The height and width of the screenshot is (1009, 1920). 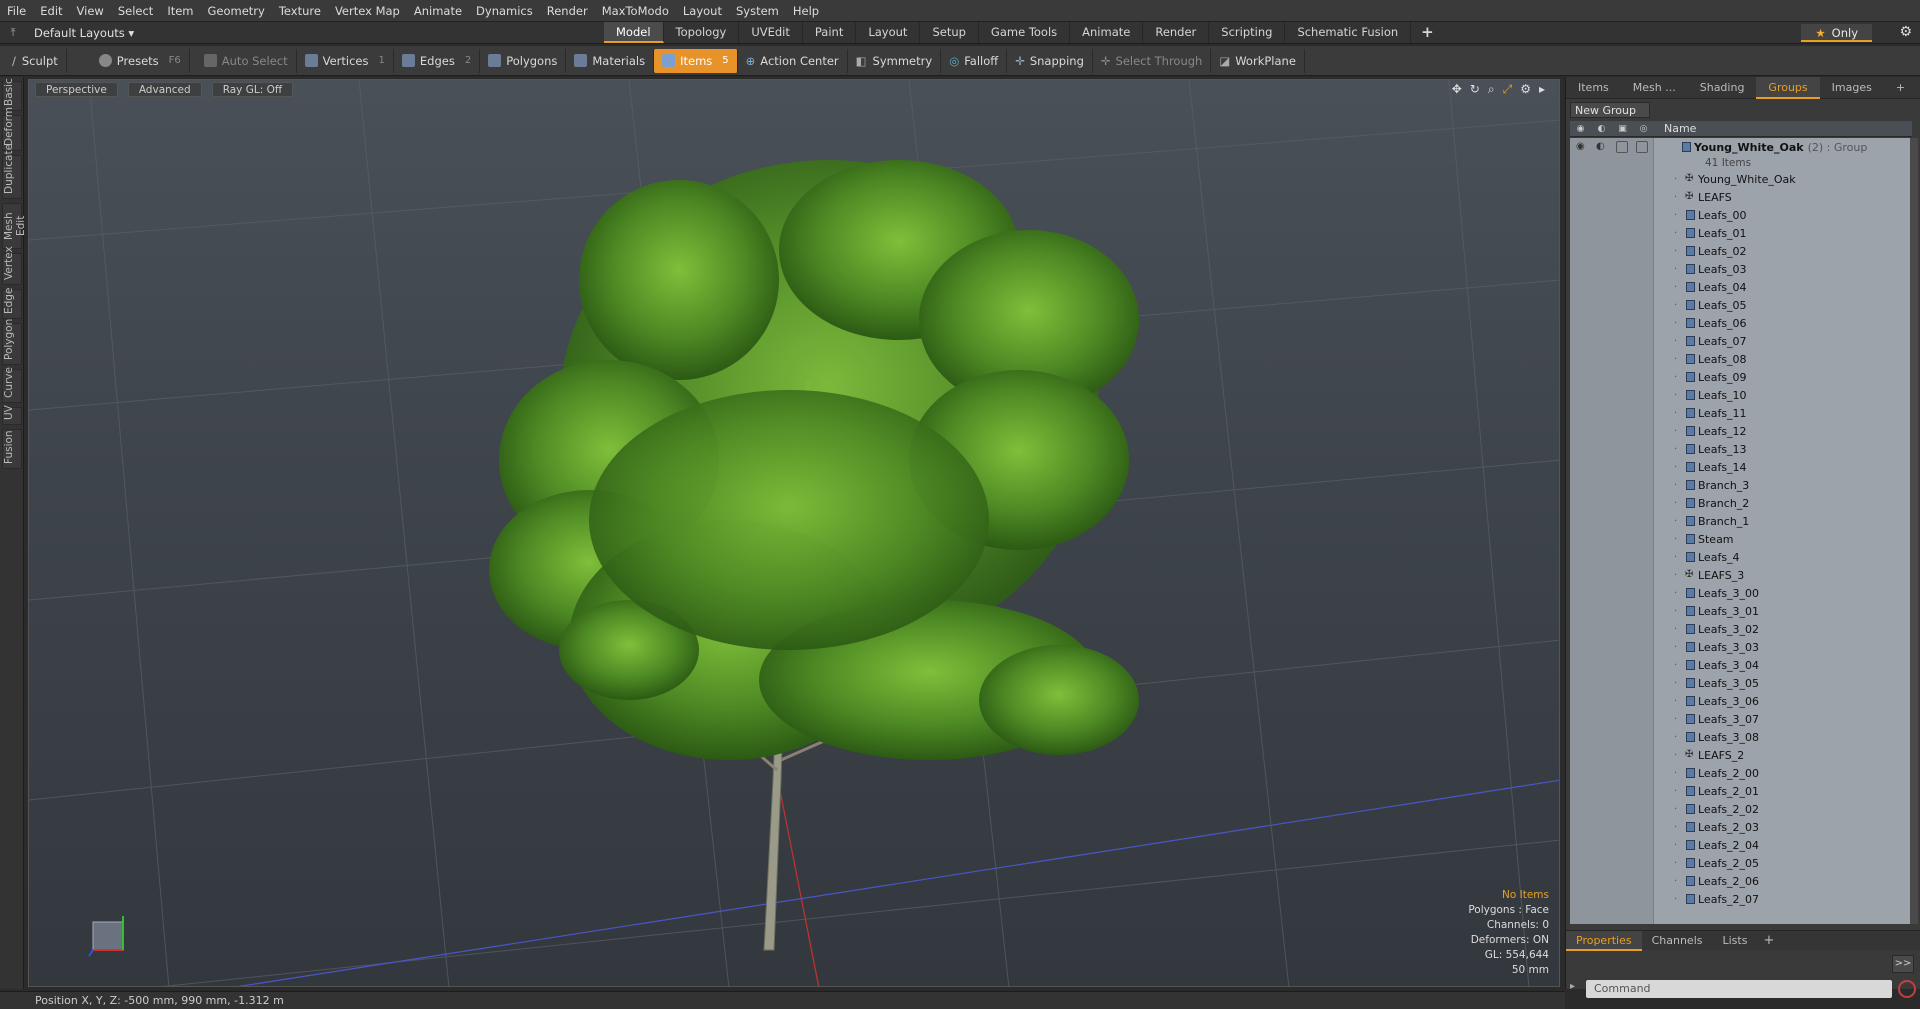 What do you see at coordinates (771, 32) in the screenshot?
I see `tab-uvedit: UVEdit` at bounding box center [771, 32].